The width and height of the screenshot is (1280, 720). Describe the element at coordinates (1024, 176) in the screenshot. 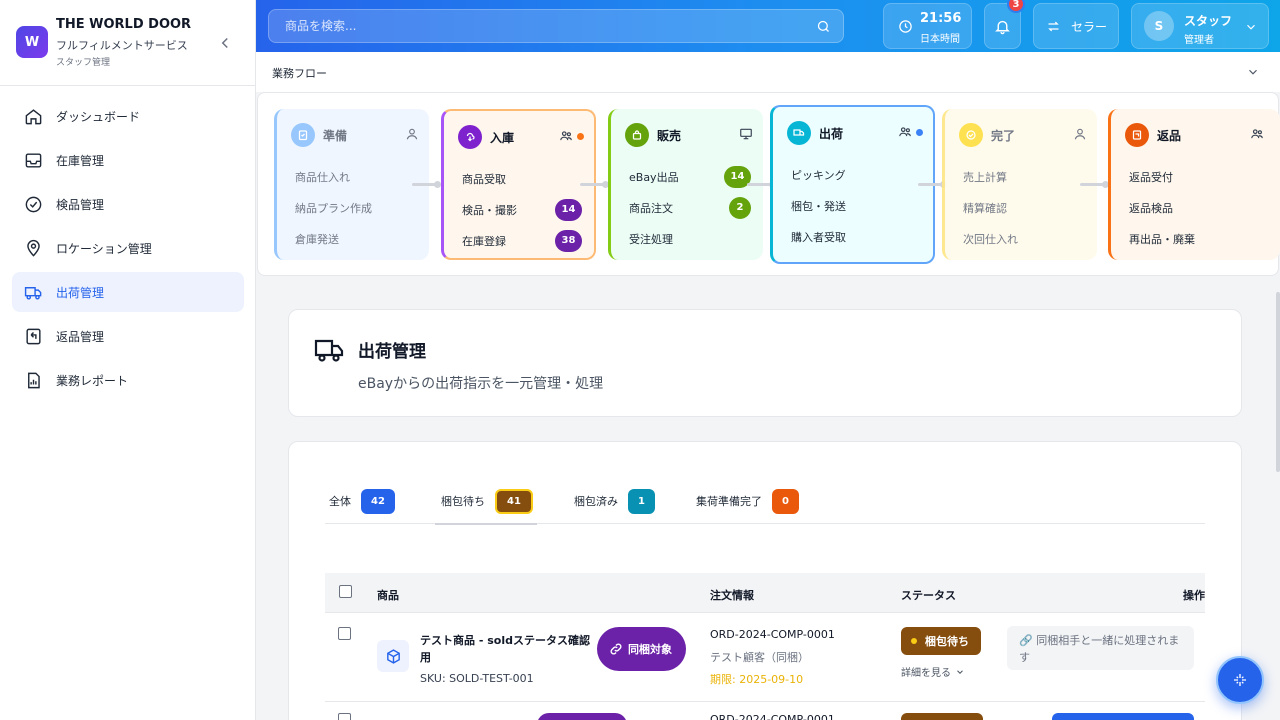

I see `workflow-step: 売上計算` at that location.